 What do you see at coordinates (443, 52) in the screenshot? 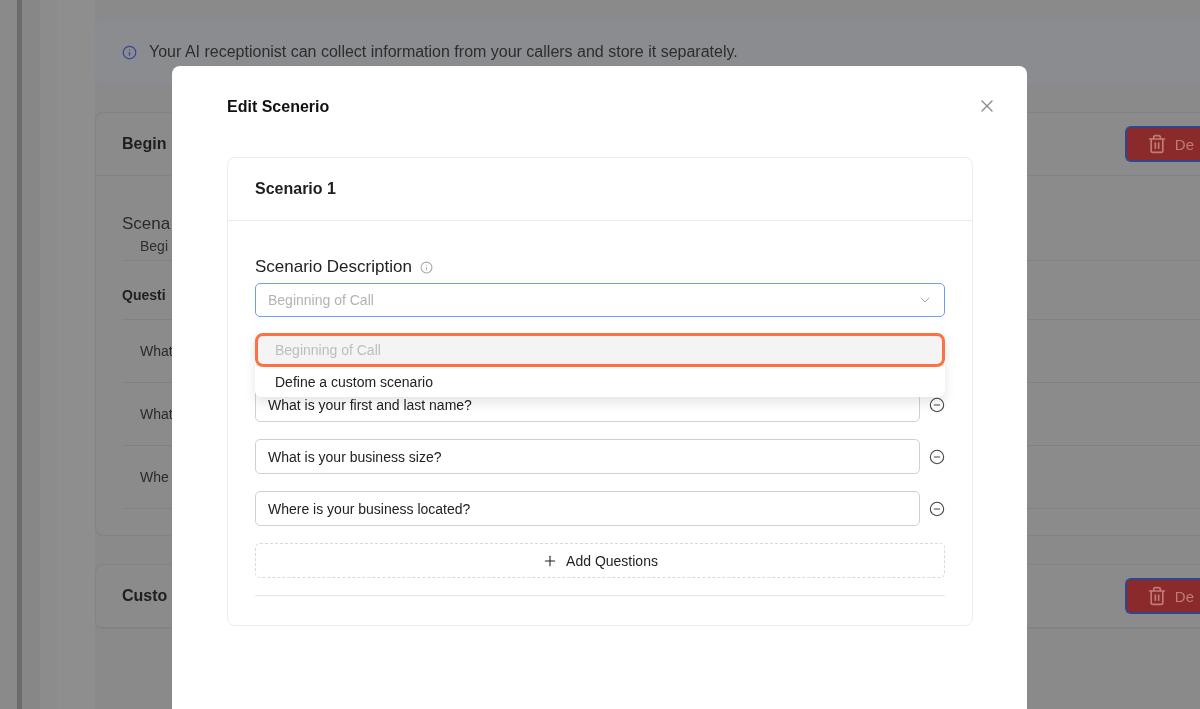
I see `banner-text: Your AI receptionist can collect information from your callers and store it separately.` at bounding box center [443, 52].